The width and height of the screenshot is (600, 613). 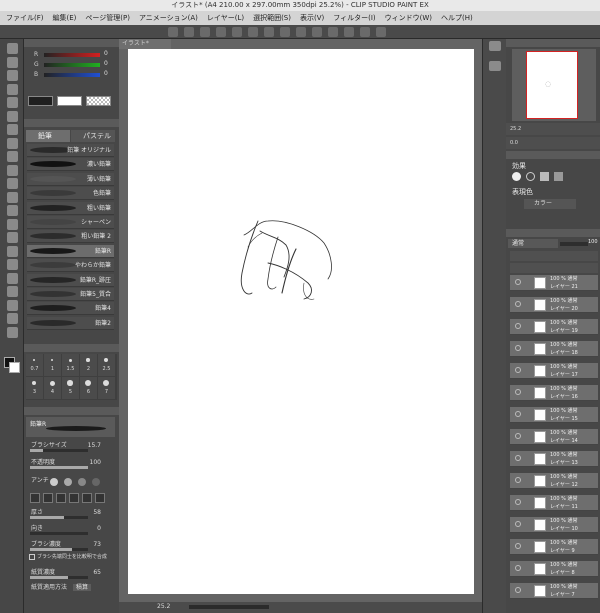 What do you see at coordinates (272, 18) in the screenshot?
I see `menu-item: 選択範囲(S)` at bounding box center [272, 18].